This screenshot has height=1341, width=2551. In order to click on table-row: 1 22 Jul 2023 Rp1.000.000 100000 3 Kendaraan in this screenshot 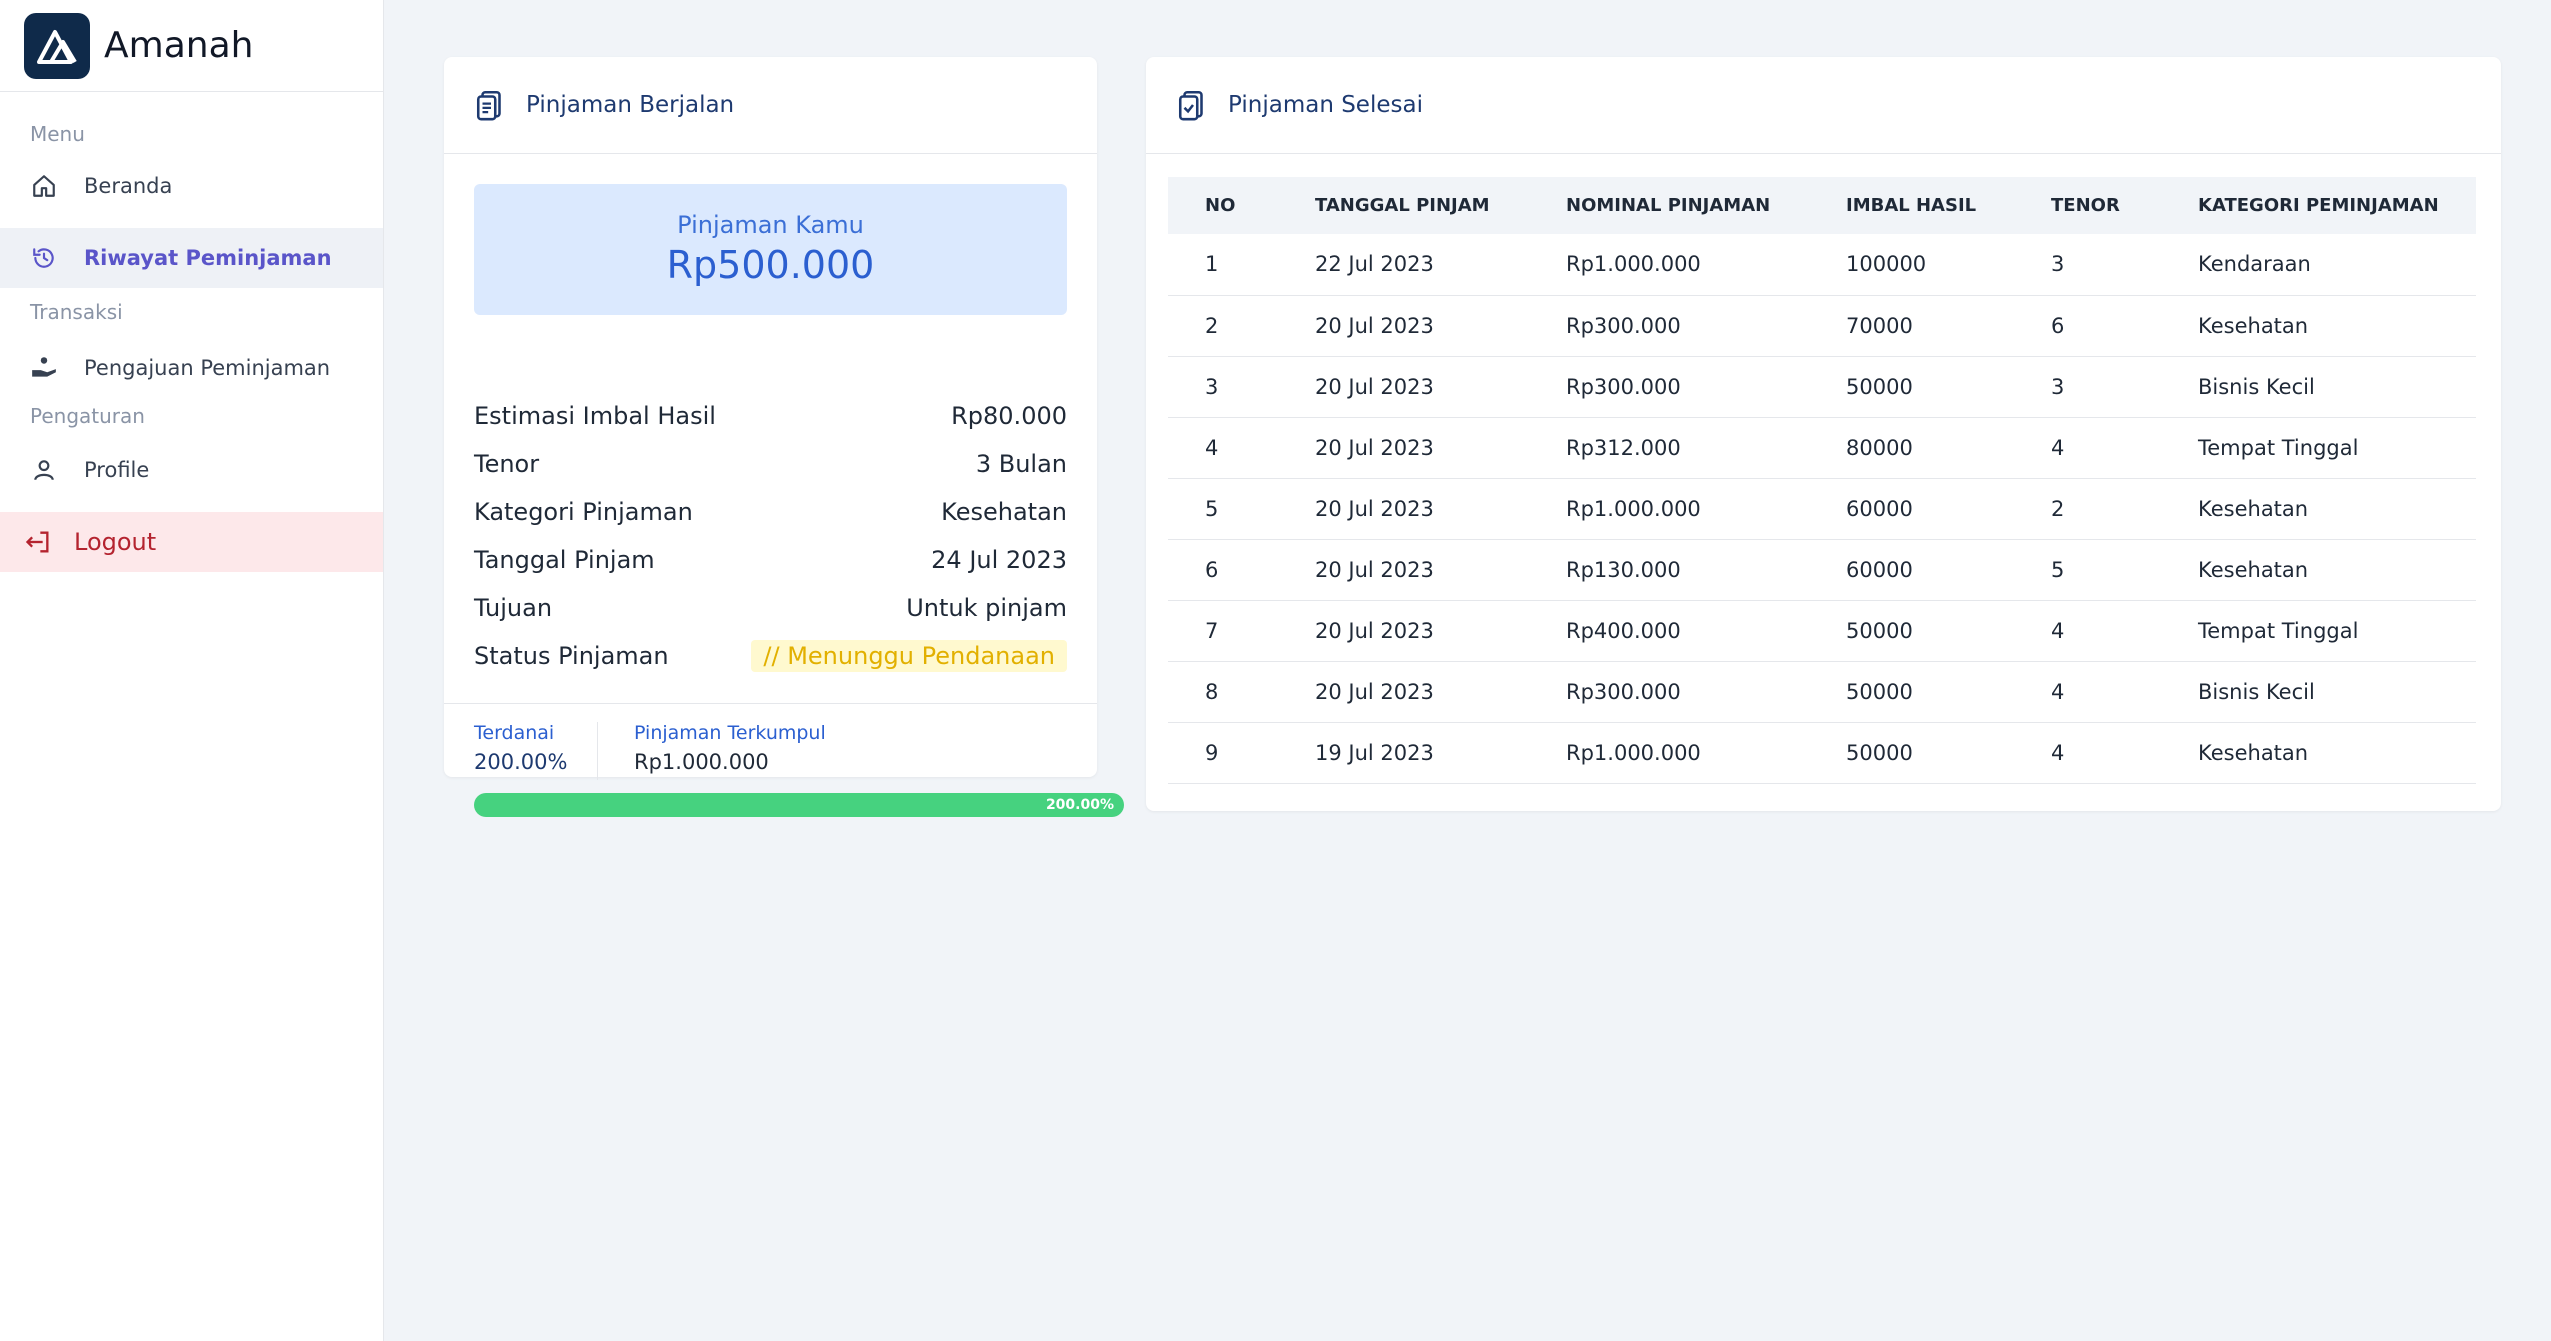, I will do `click(1822, 265)`.